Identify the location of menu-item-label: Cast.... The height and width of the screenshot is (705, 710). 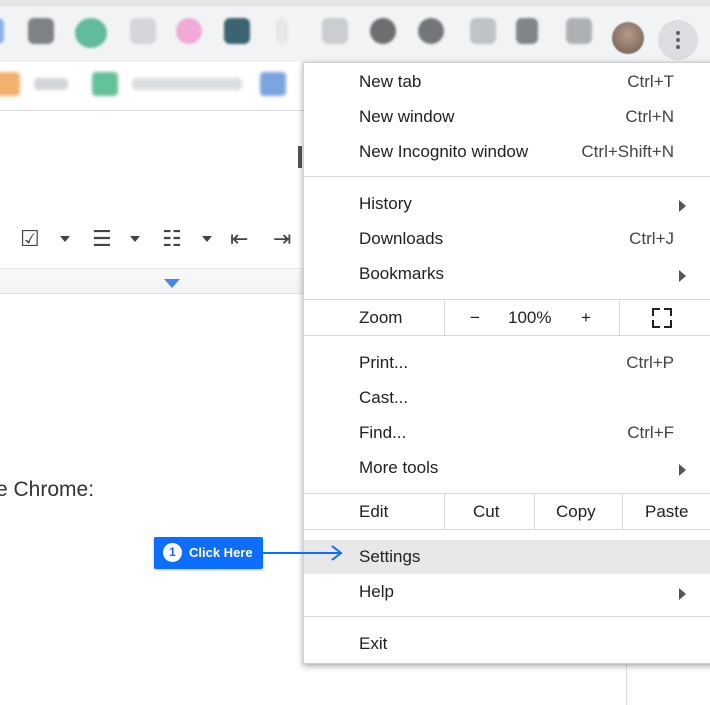
(384, 397).